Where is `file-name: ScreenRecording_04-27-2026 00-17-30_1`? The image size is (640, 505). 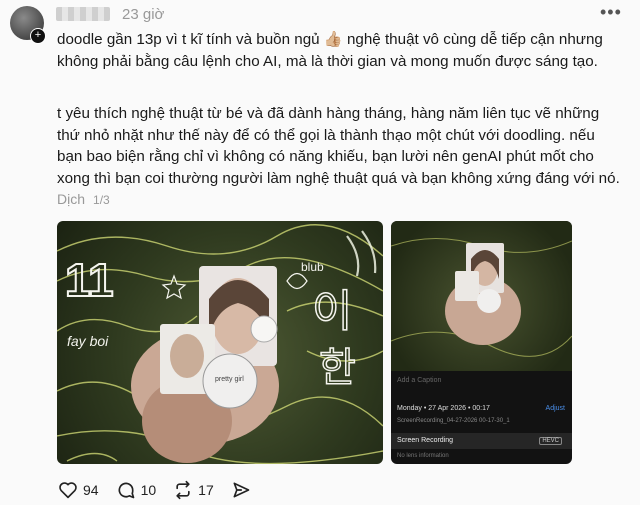 file-name: ScreenRecording_04-27-2026 00-17-30_1 is located at coordinates (453, 421).